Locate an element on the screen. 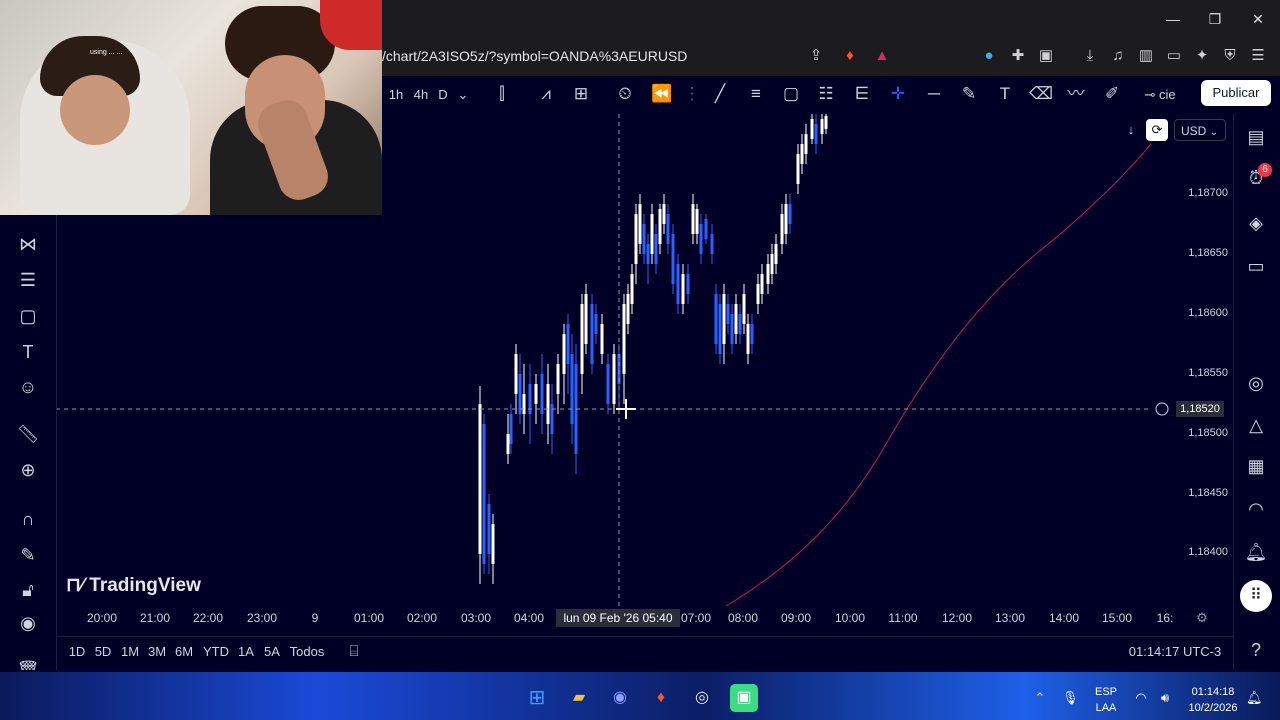 This screenshot has height=720, width=1280. zoom-icon: ⊕ is located at coordinates (28, 470).